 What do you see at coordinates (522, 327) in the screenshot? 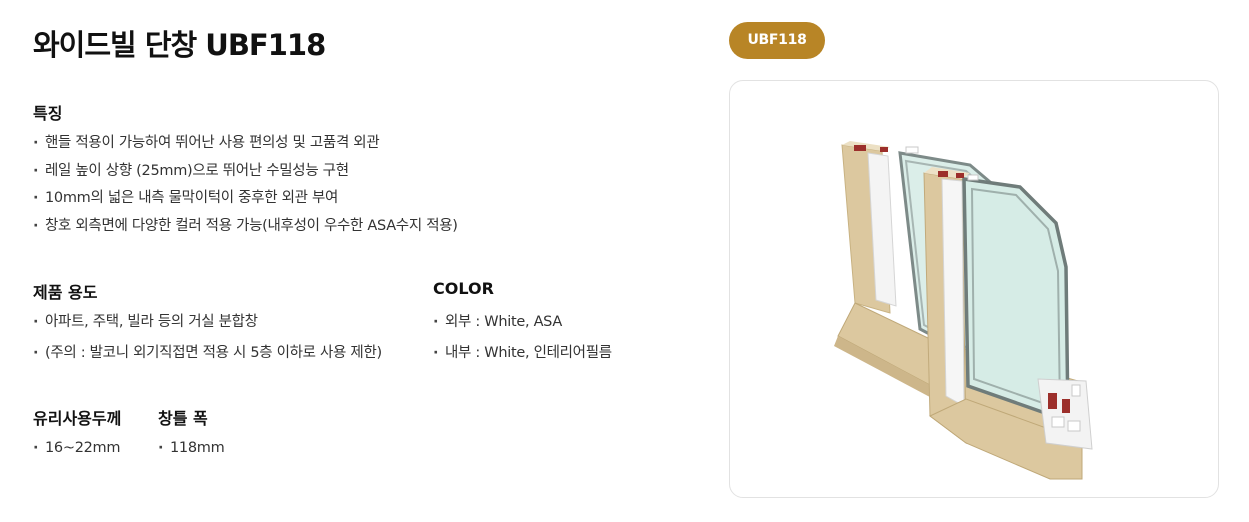
I see `list-item: 외부 : White, ASA` at bounding box center [522, 327].